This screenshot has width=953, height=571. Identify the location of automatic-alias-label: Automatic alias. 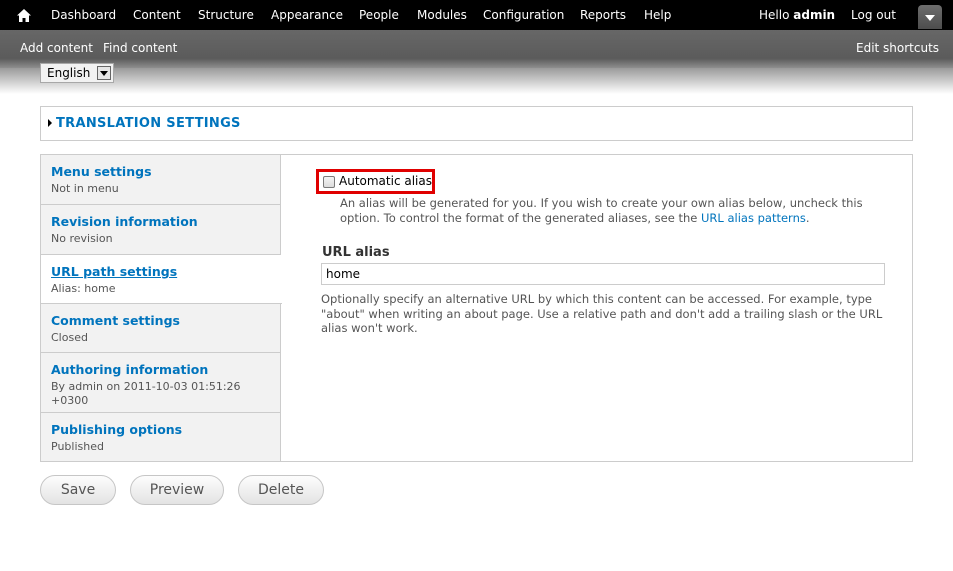
(385, 181).